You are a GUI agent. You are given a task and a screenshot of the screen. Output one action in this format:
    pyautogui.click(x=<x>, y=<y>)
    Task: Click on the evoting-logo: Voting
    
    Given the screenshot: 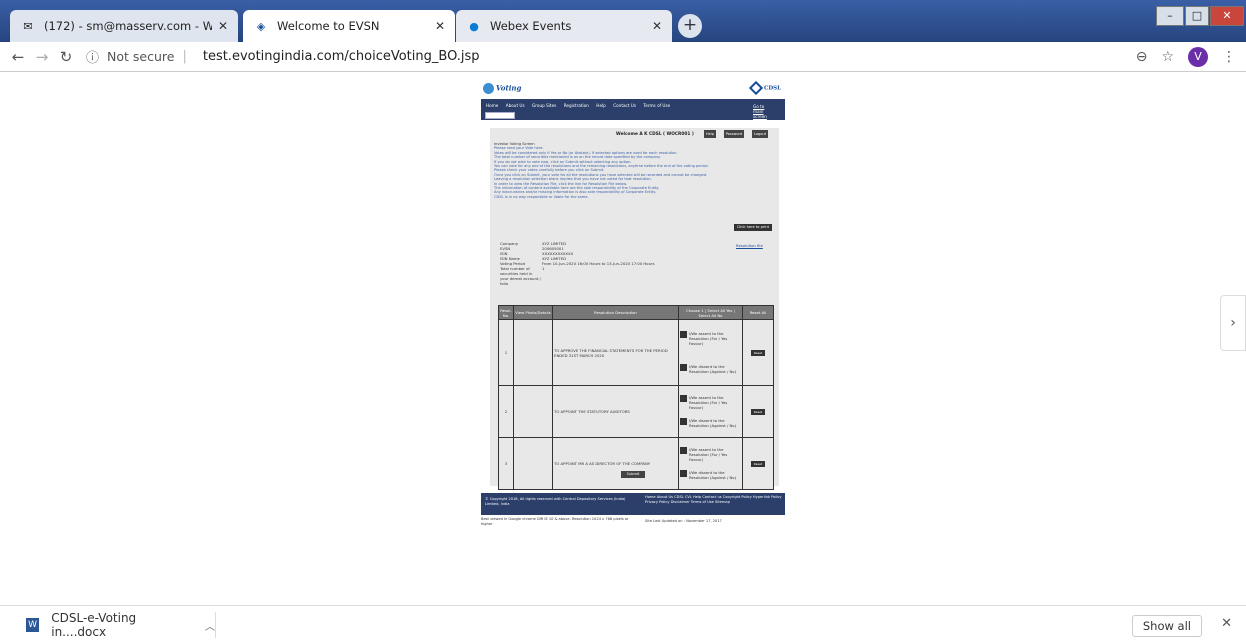 What is the action you would take?
    pyautogui.click(x=502, y=88)
    